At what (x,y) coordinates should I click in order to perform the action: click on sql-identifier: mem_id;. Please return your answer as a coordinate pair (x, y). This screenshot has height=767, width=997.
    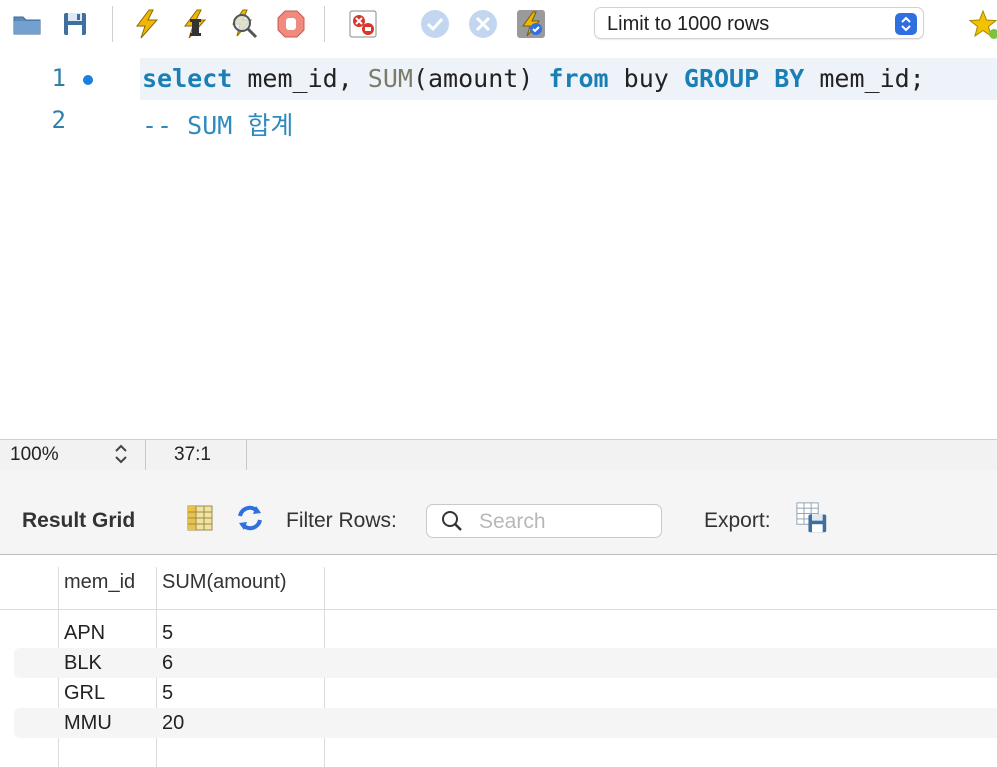
    Looking at the image, I should click on (864, 78).